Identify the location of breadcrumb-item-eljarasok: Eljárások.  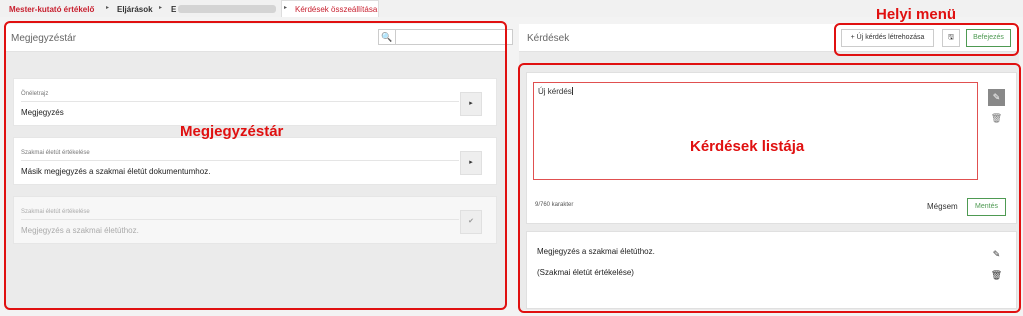
(135, 9).